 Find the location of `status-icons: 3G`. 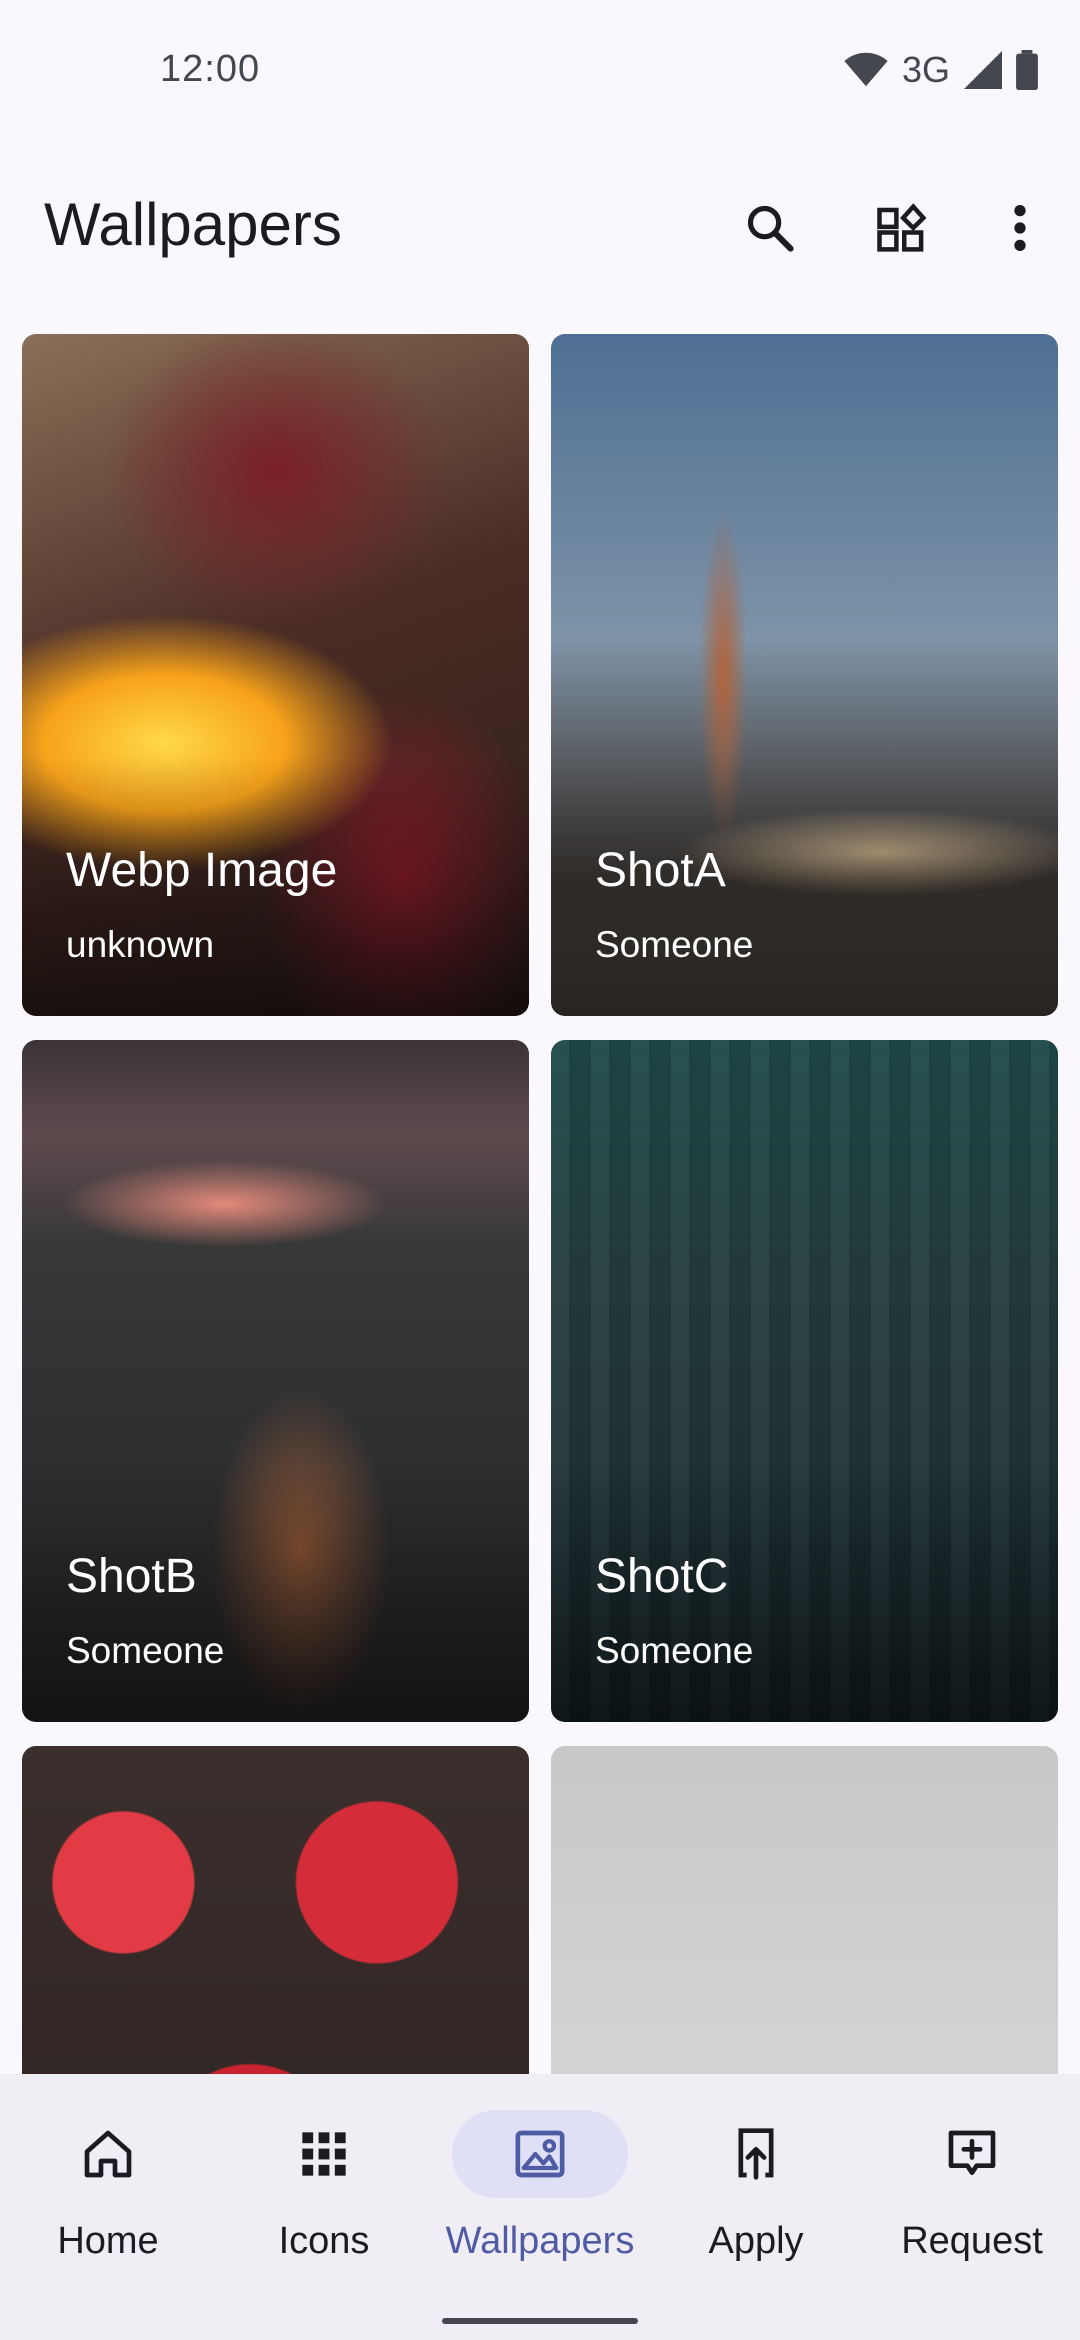

status-icons: 3G is located at coordinates (941, 70).